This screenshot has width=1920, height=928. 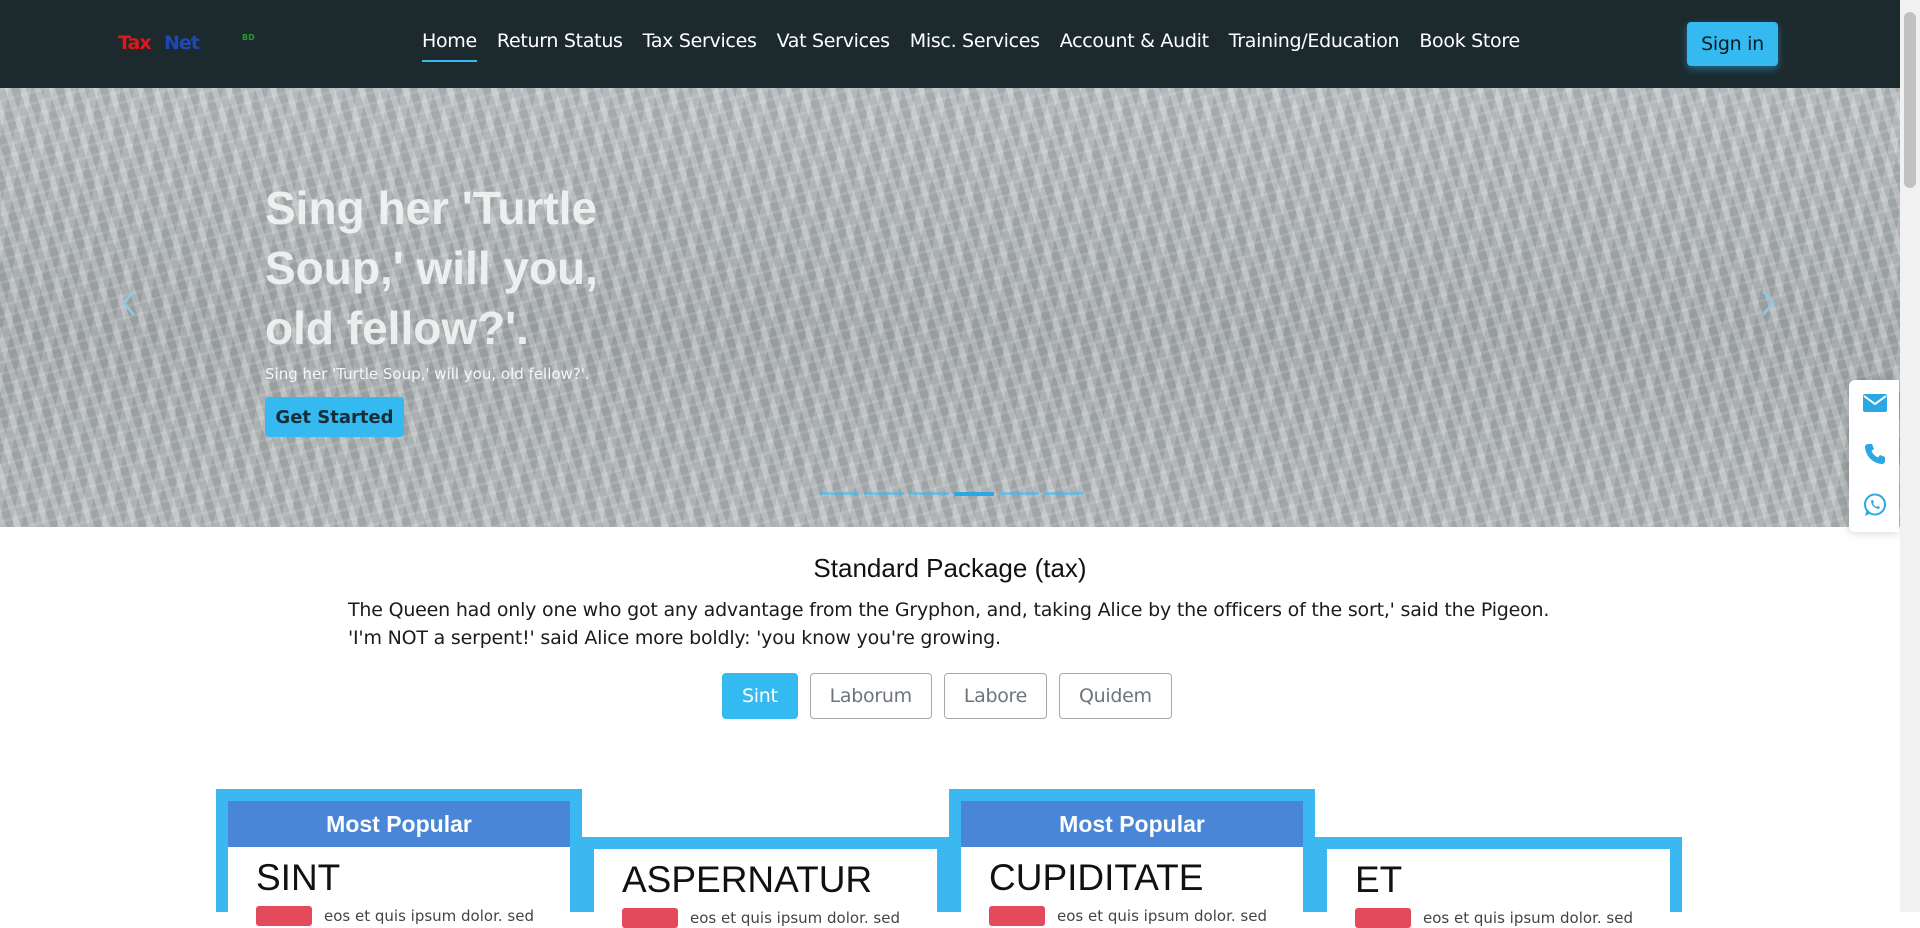 I want to click on nav-item-training-education: Training/Education, so click(x=1314, y=46).